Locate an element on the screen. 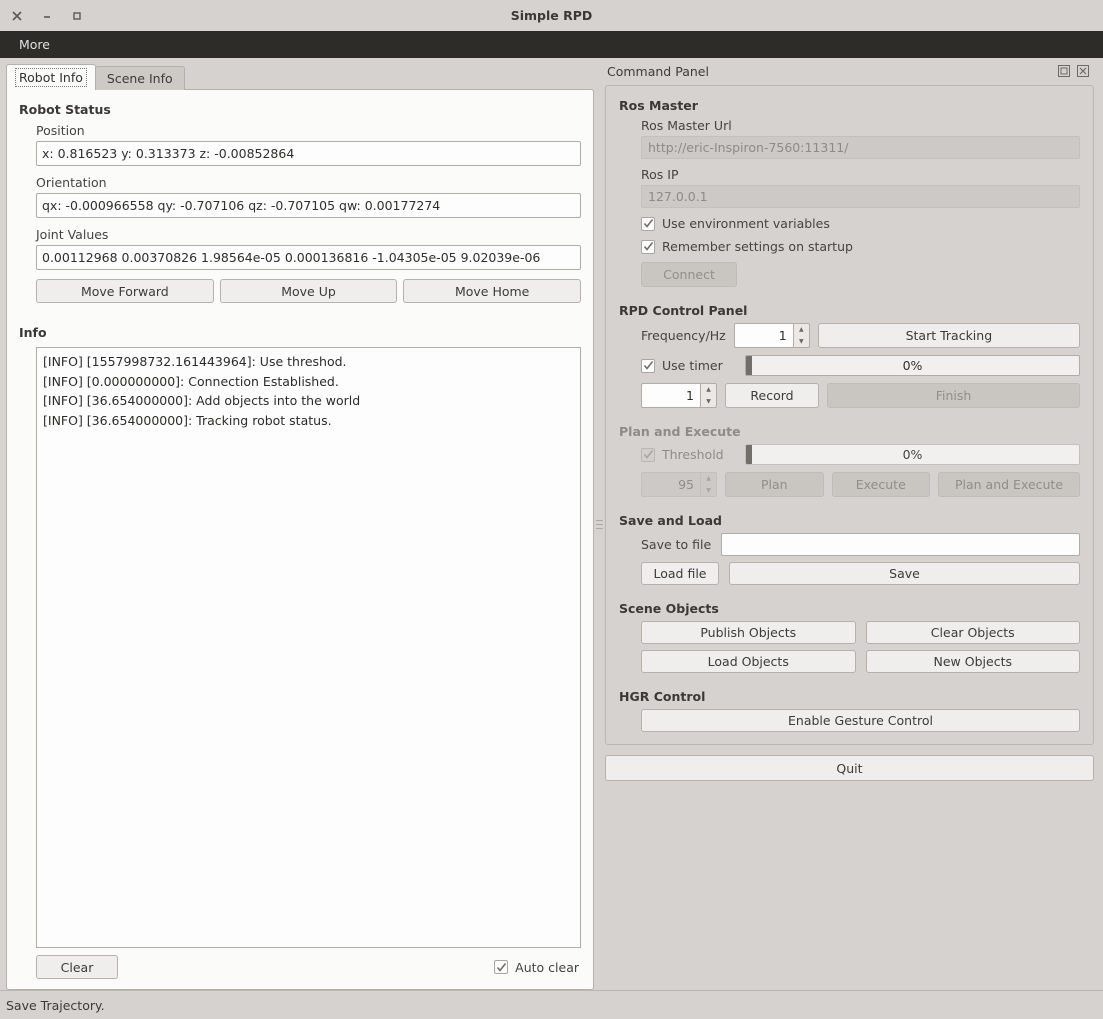  auto-clear-checkbox: Auto clear is located at coordinates (536, 967).